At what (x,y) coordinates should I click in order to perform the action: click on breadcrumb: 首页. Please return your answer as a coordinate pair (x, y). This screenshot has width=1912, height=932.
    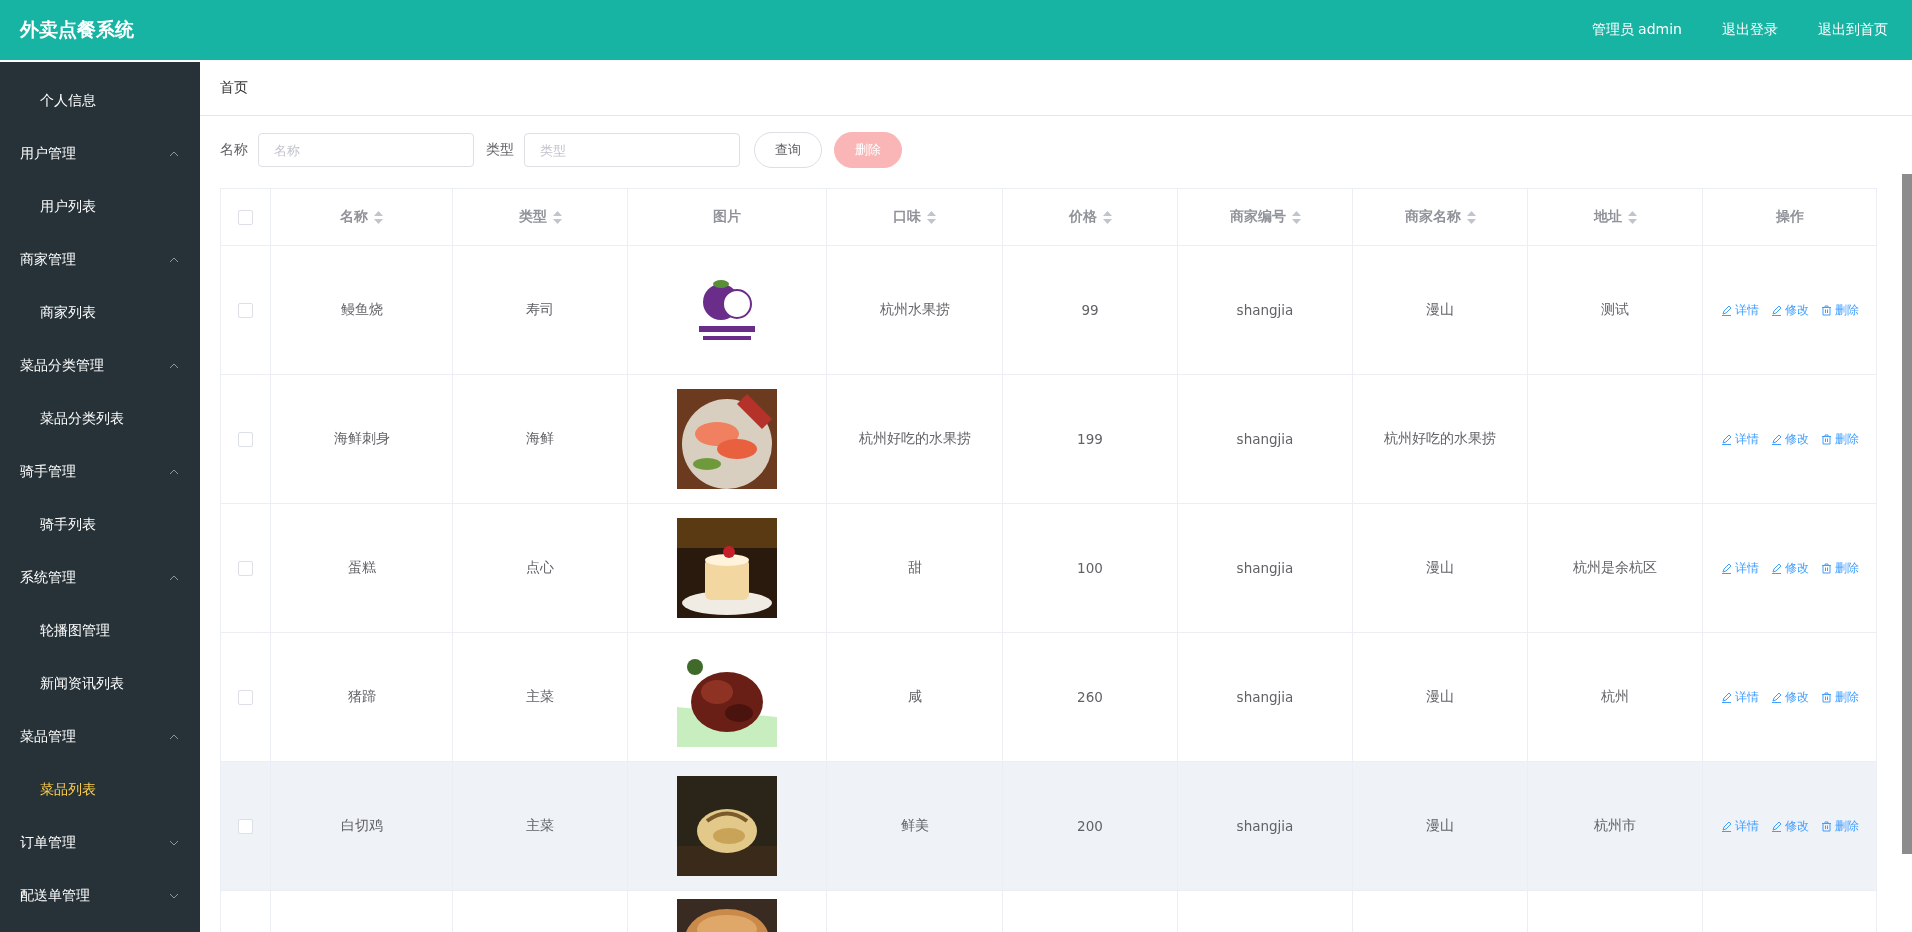
    Looking at the image, I should click on (234, 87).